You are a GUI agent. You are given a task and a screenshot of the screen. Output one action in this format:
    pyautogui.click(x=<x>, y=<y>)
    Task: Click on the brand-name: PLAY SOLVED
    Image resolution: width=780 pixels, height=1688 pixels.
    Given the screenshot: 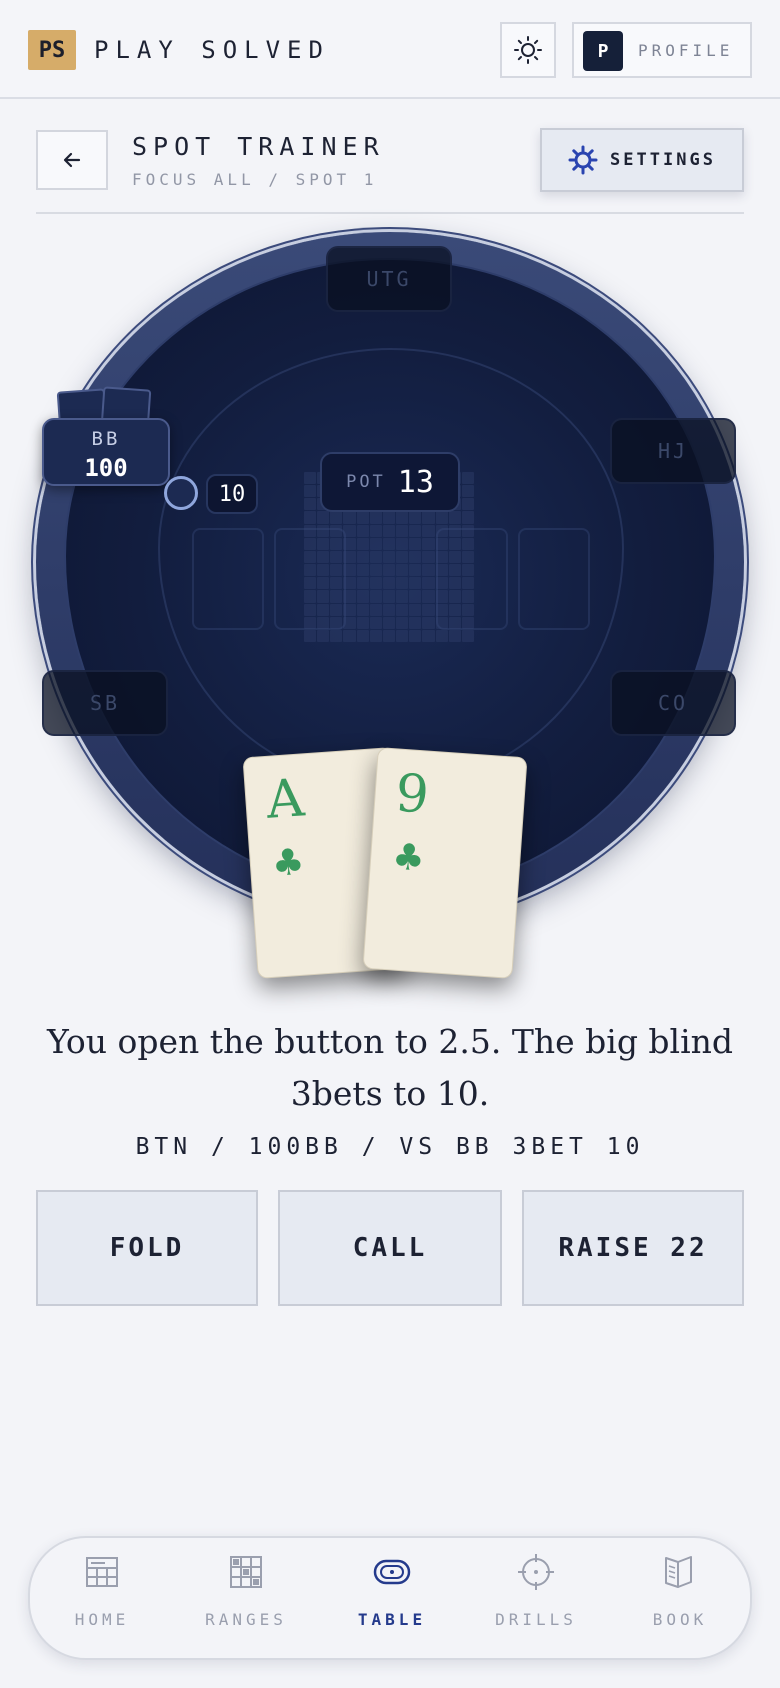 What is the action you would take?
    pyautogui.click(x=212, y=50)
    